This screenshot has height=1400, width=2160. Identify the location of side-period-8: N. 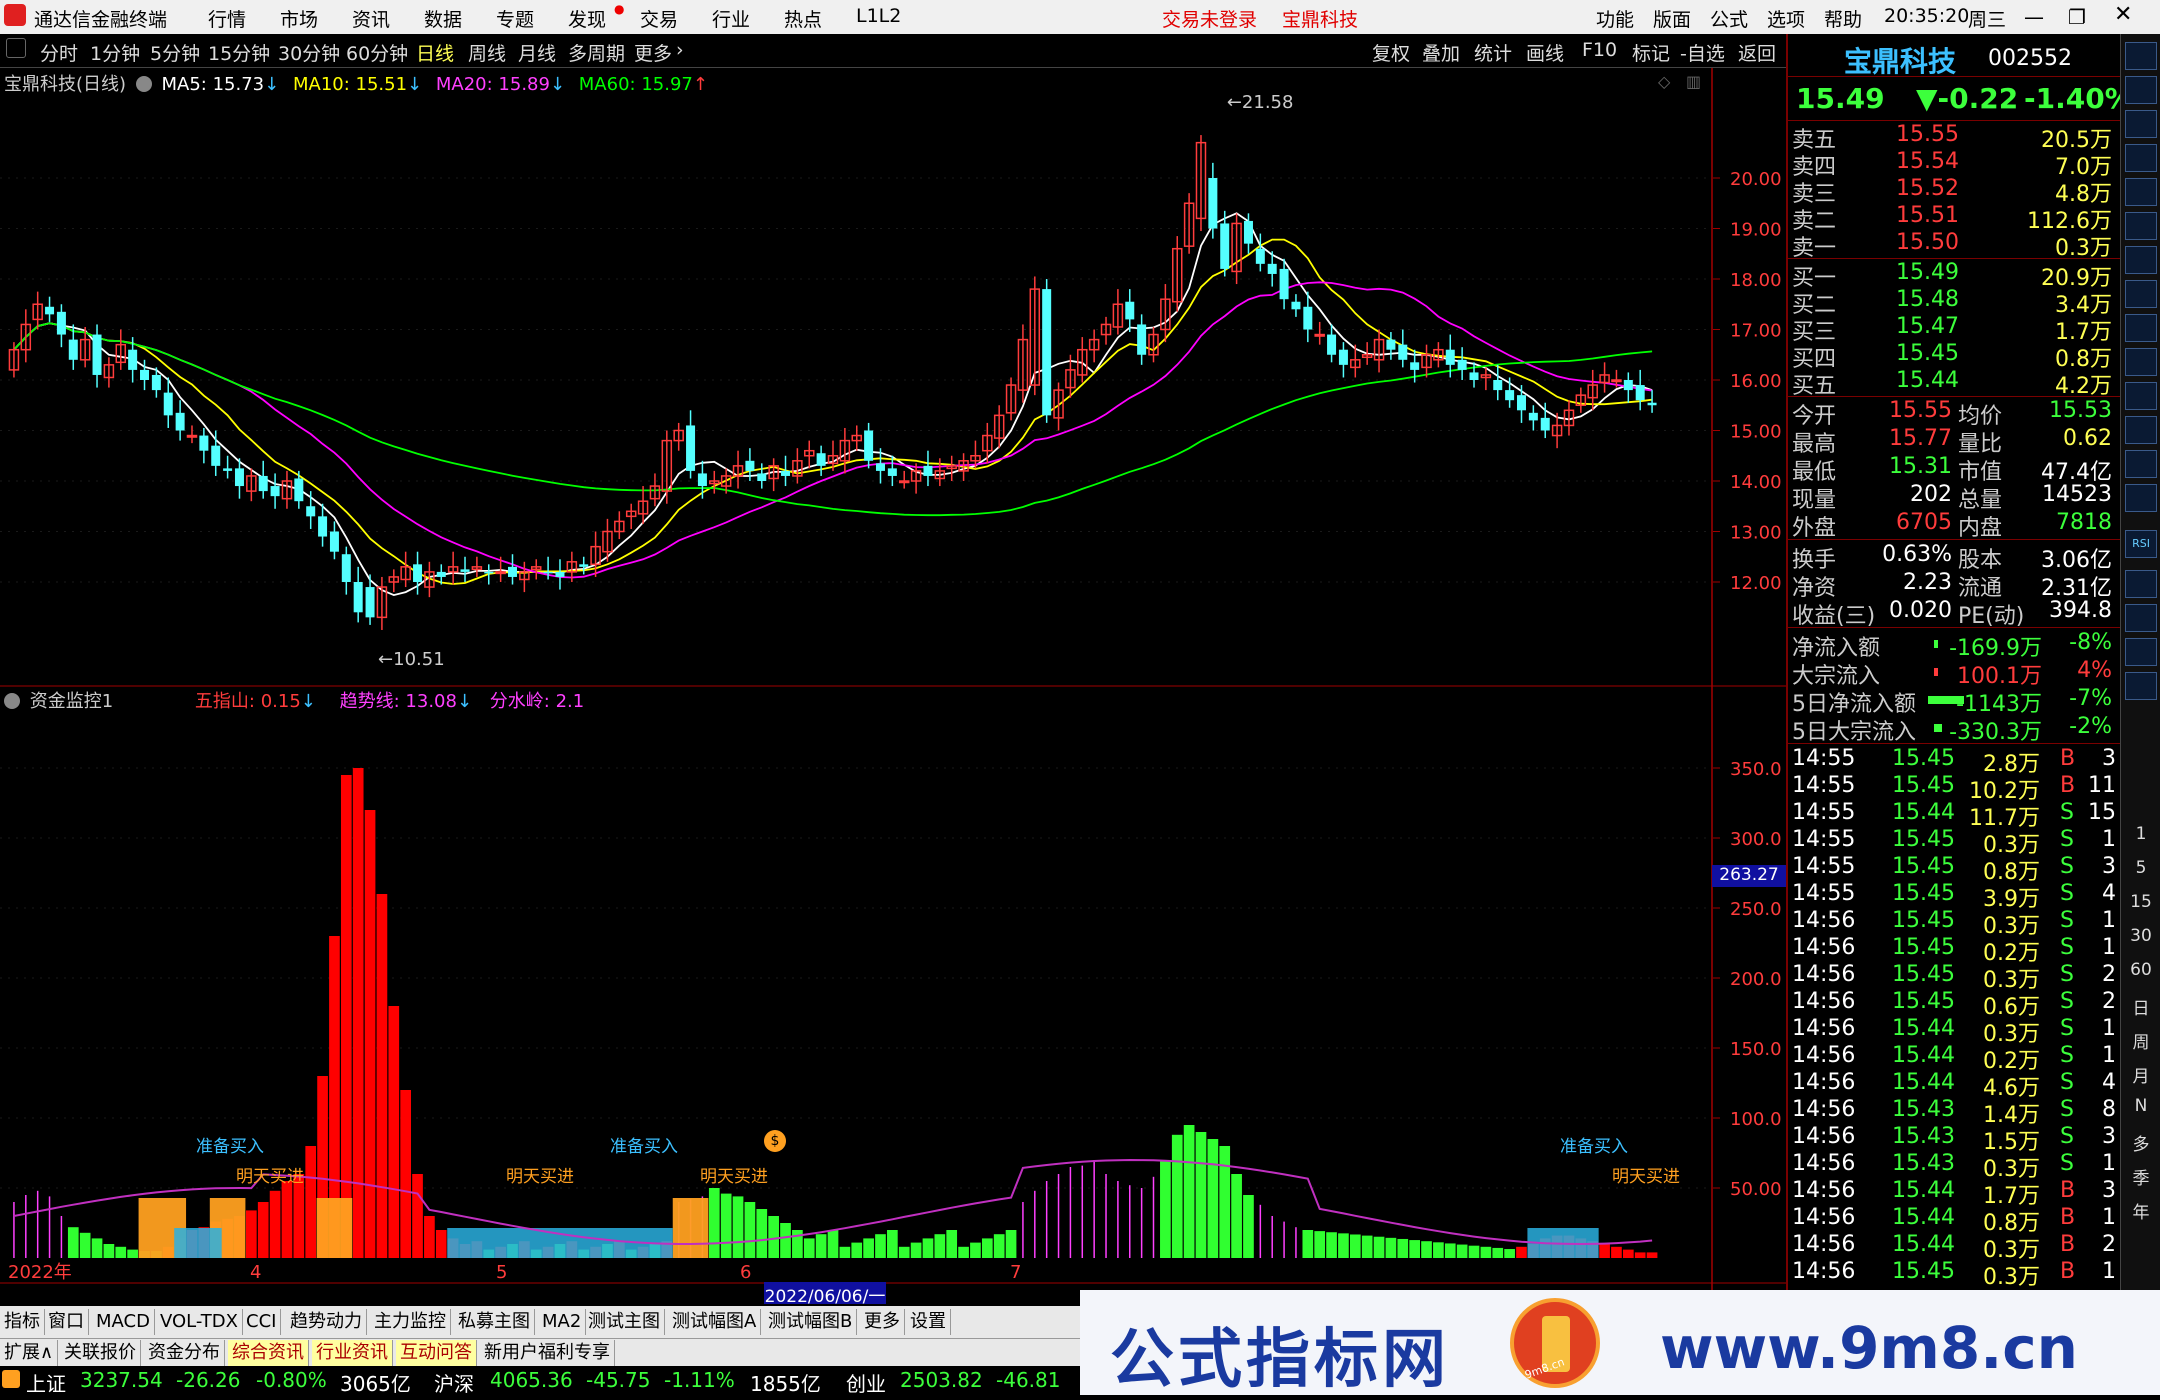
(2140, 1106).